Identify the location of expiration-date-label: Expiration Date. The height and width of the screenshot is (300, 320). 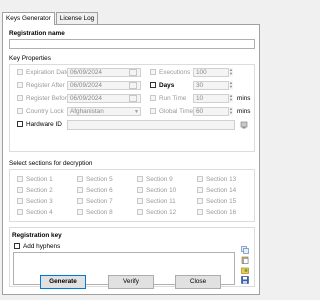
(48, 72).